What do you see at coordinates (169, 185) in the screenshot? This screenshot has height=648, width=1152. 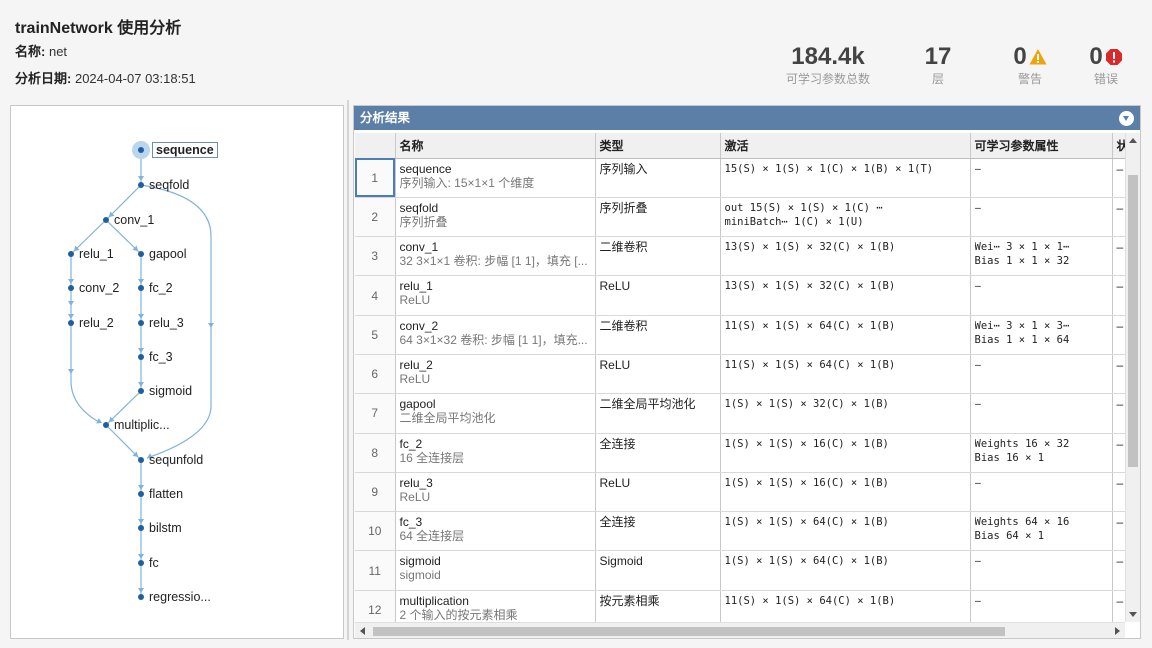 I see `graph-node-label: seqfold` at bounding box center [169, 185].